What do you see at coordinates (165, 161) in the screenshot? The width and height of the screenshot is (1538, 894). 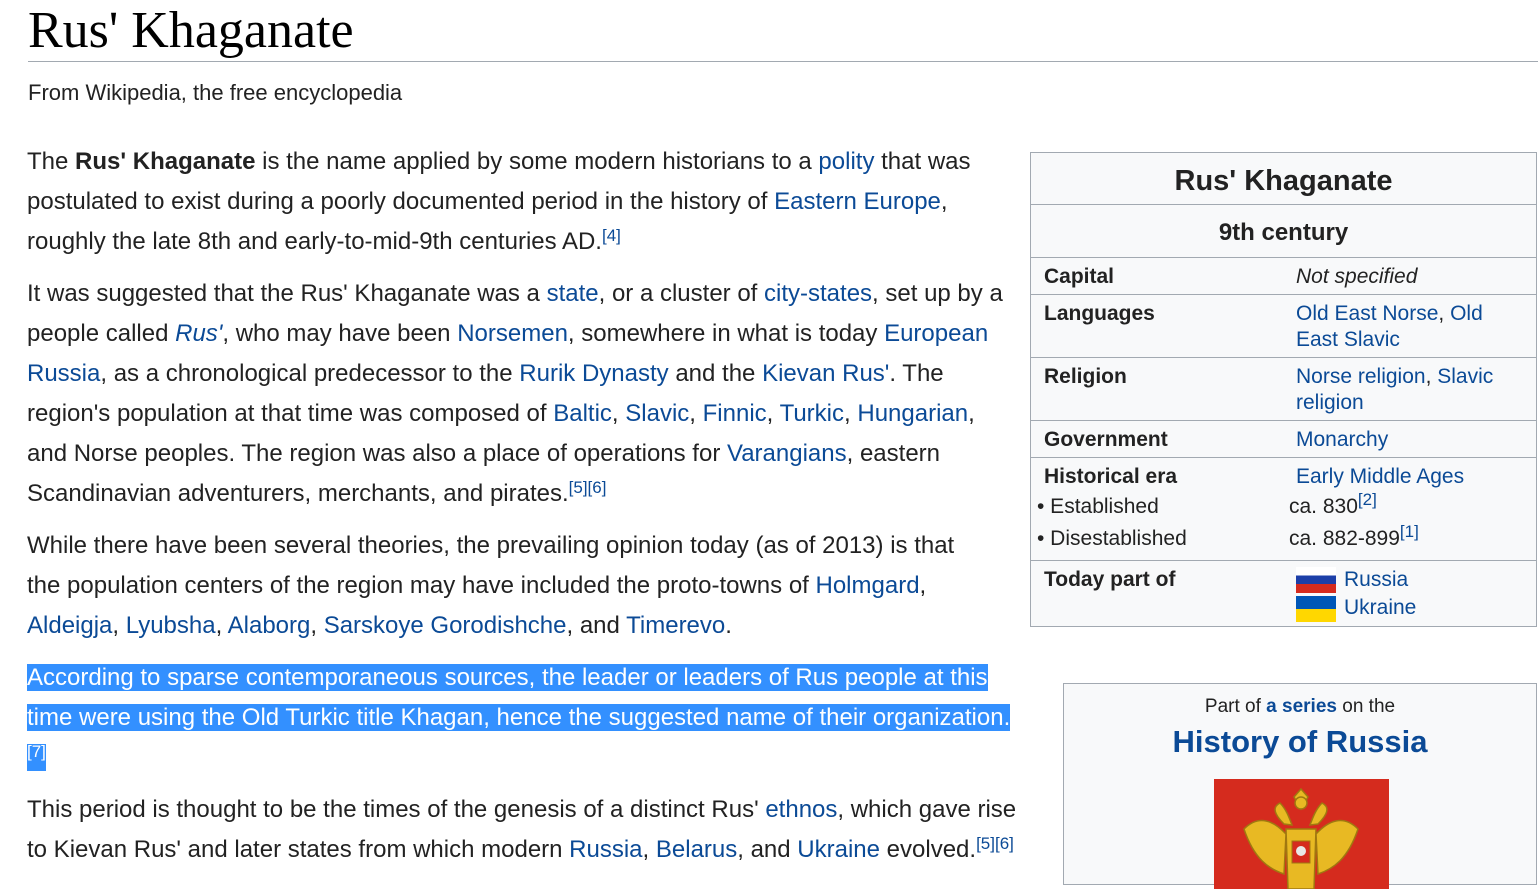 I see `article-subject-bold: Rus' Khaganate` at bounding box center [165, 161].